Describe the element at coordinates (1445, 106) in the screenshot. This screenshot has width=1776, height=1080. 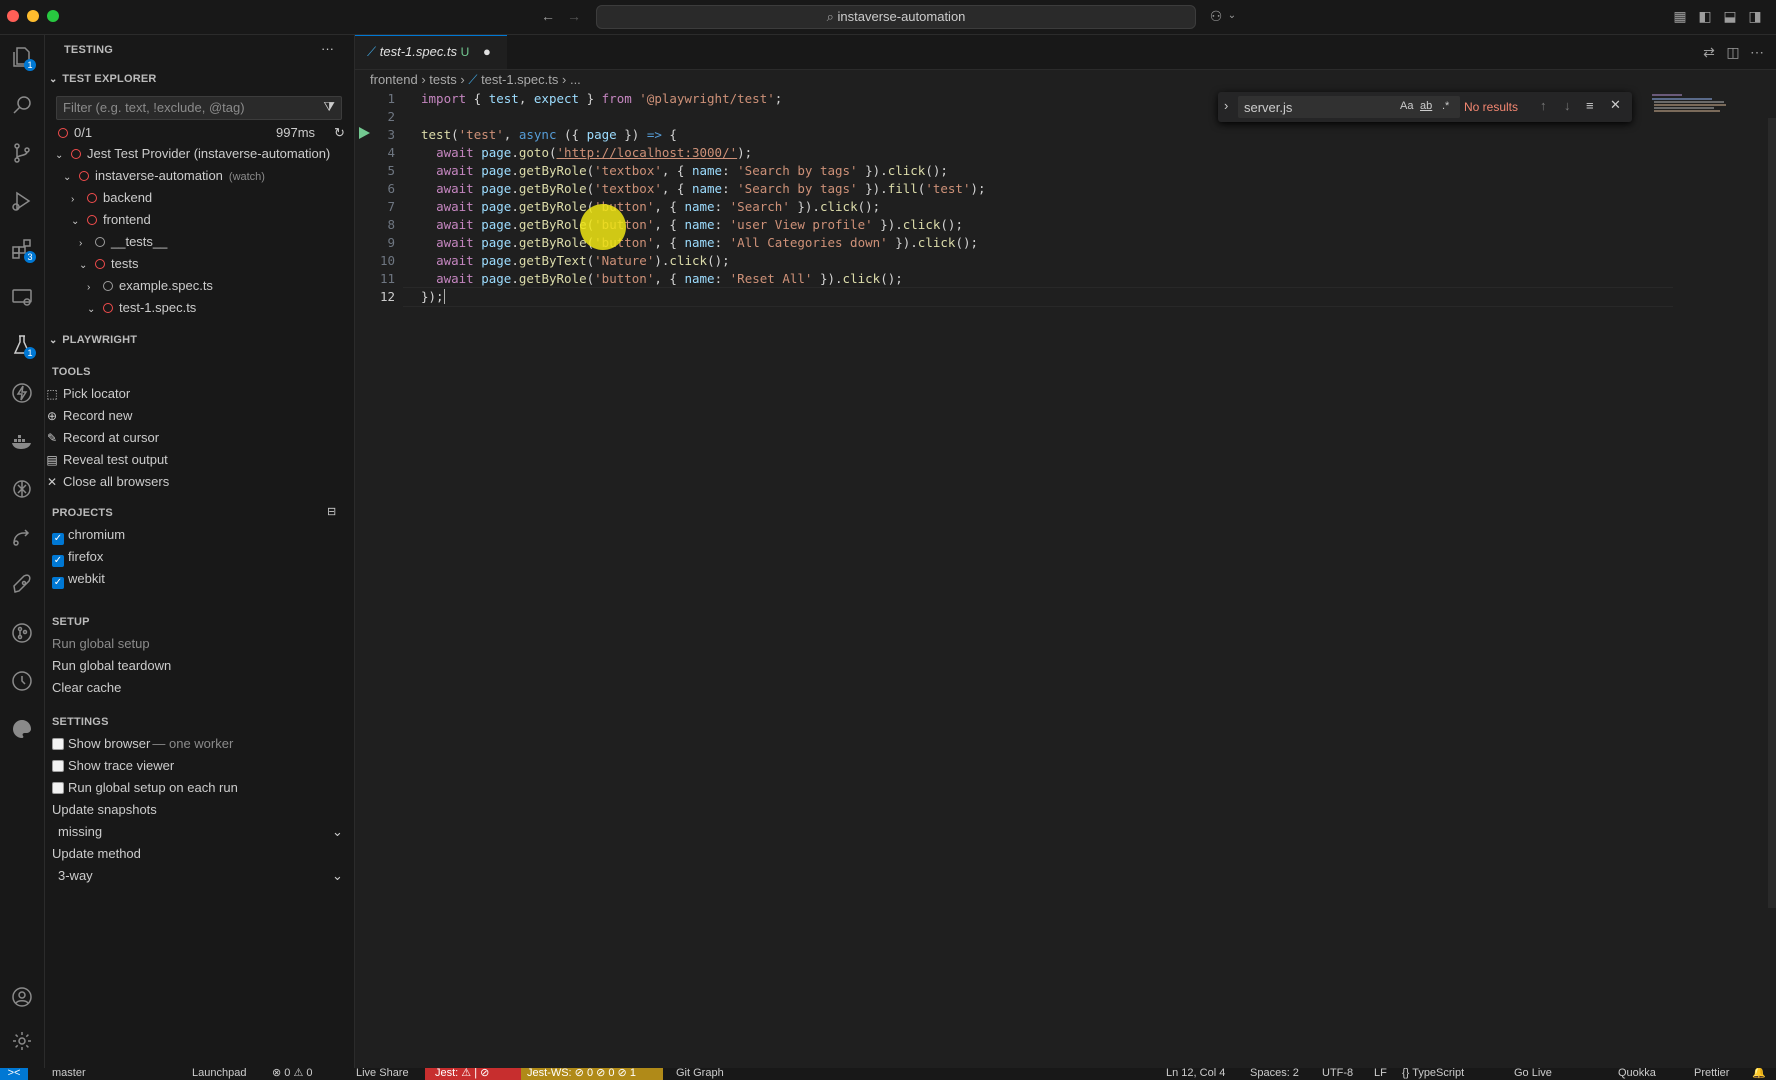
I see `regex-toggle: .*` at that location.